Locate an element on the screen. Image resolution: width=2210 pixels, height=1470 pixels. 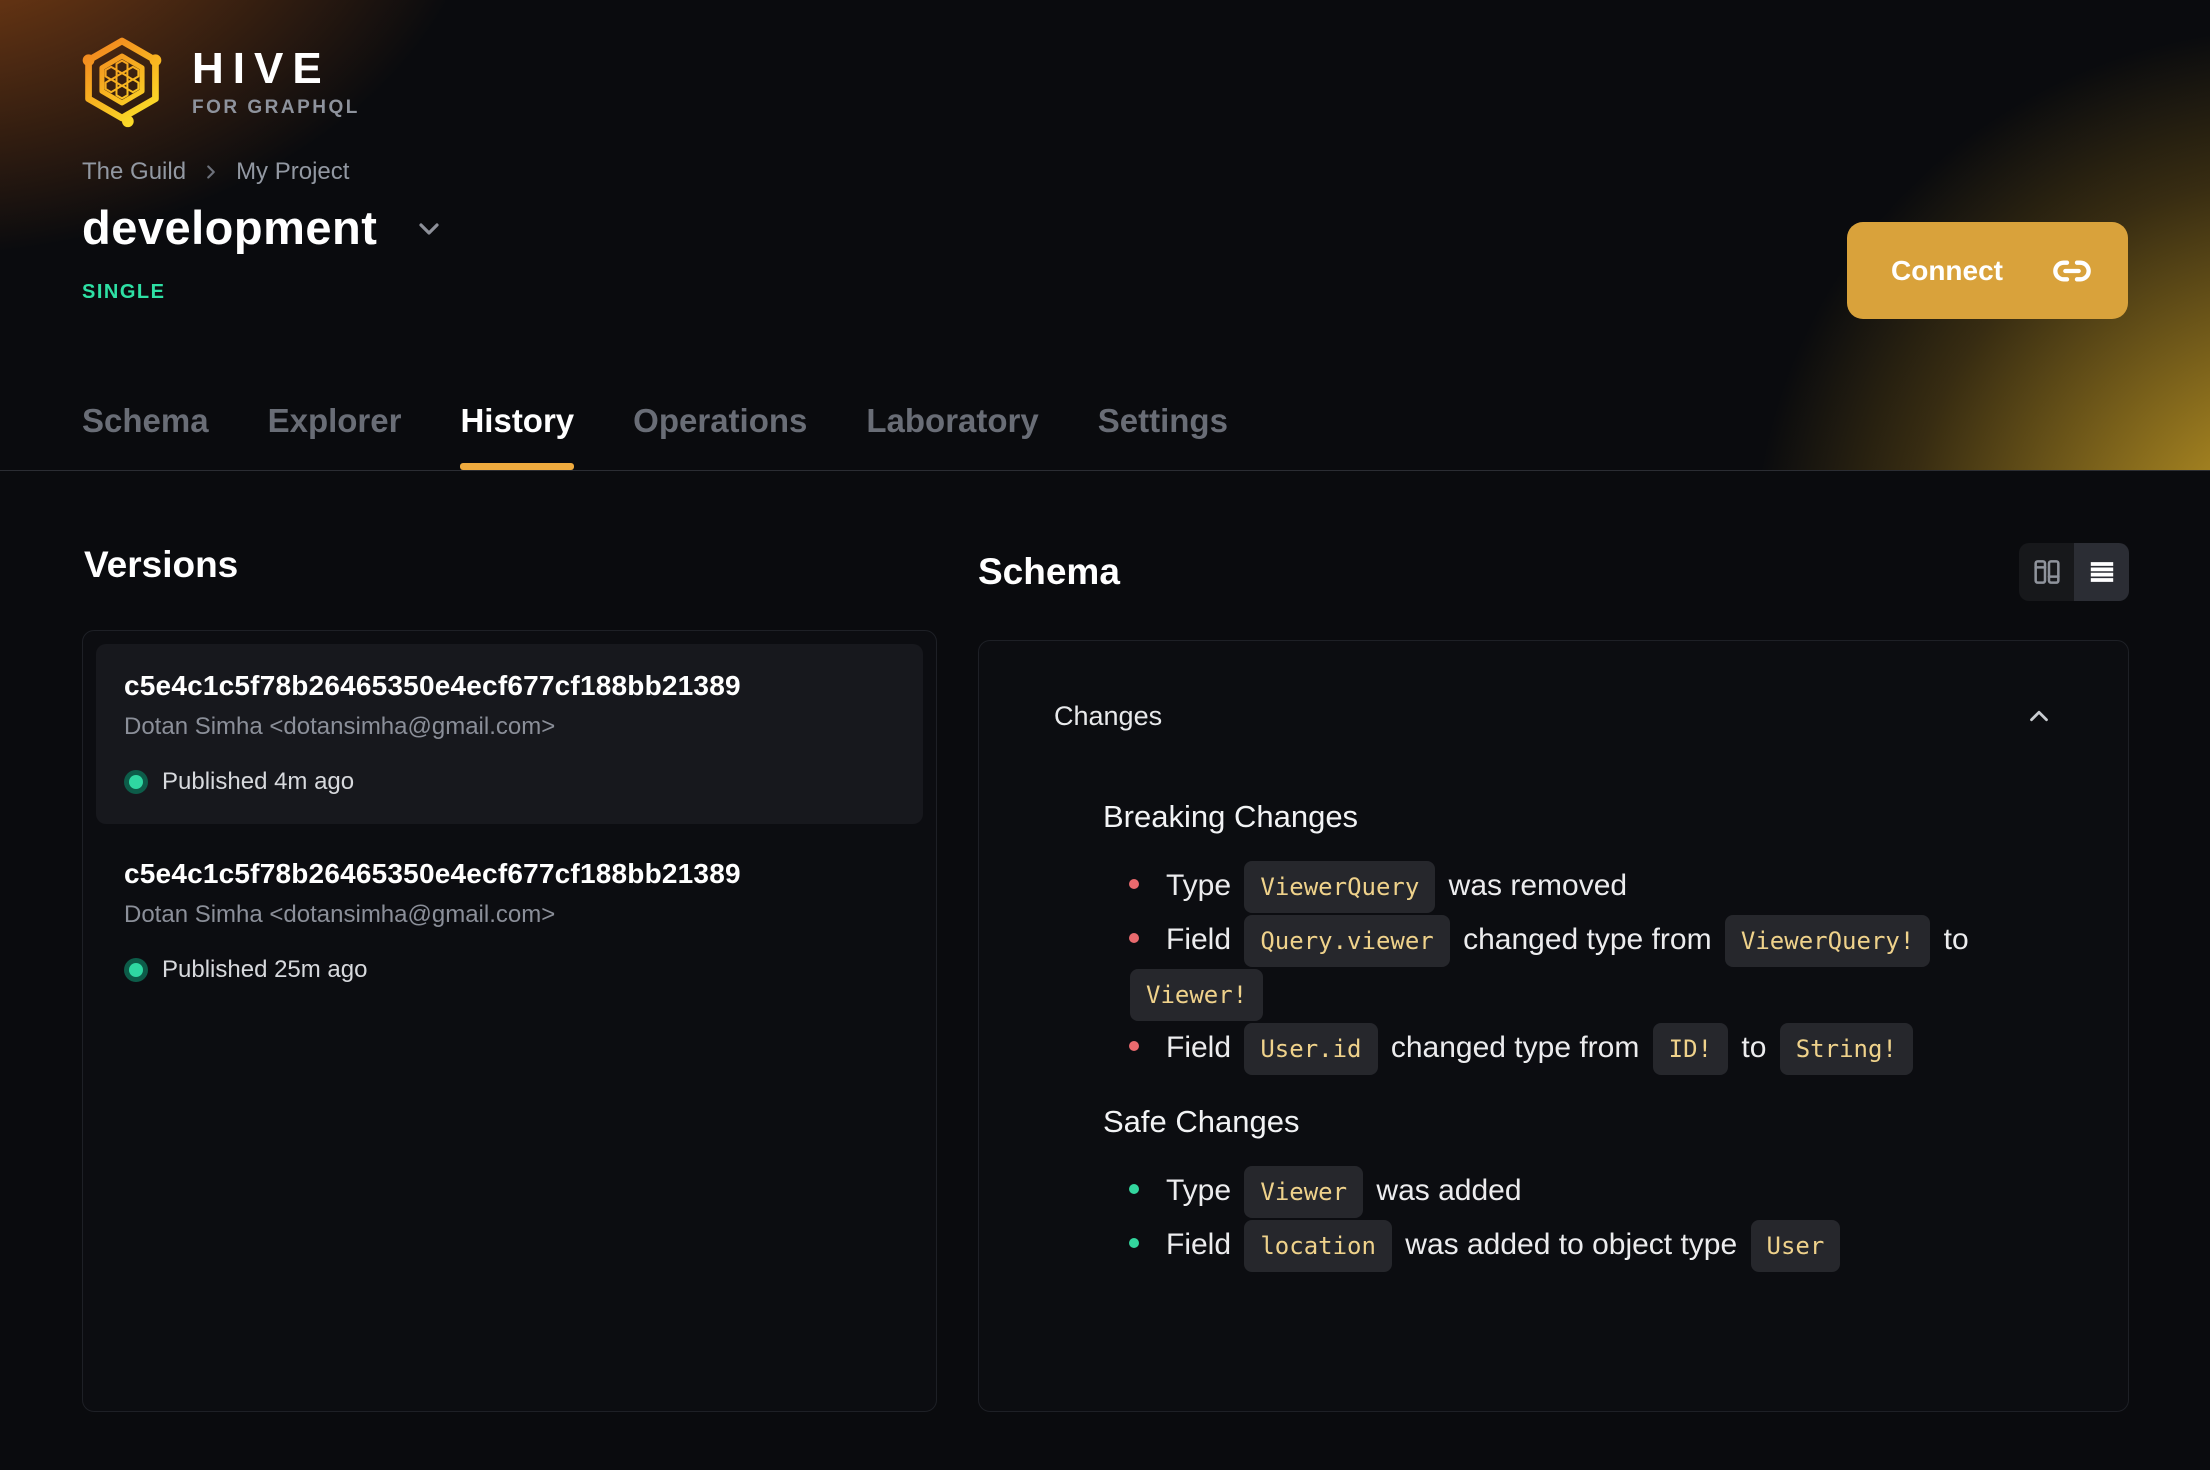
breadcrumb-org: The Guild is located at coordinates (134, 172).